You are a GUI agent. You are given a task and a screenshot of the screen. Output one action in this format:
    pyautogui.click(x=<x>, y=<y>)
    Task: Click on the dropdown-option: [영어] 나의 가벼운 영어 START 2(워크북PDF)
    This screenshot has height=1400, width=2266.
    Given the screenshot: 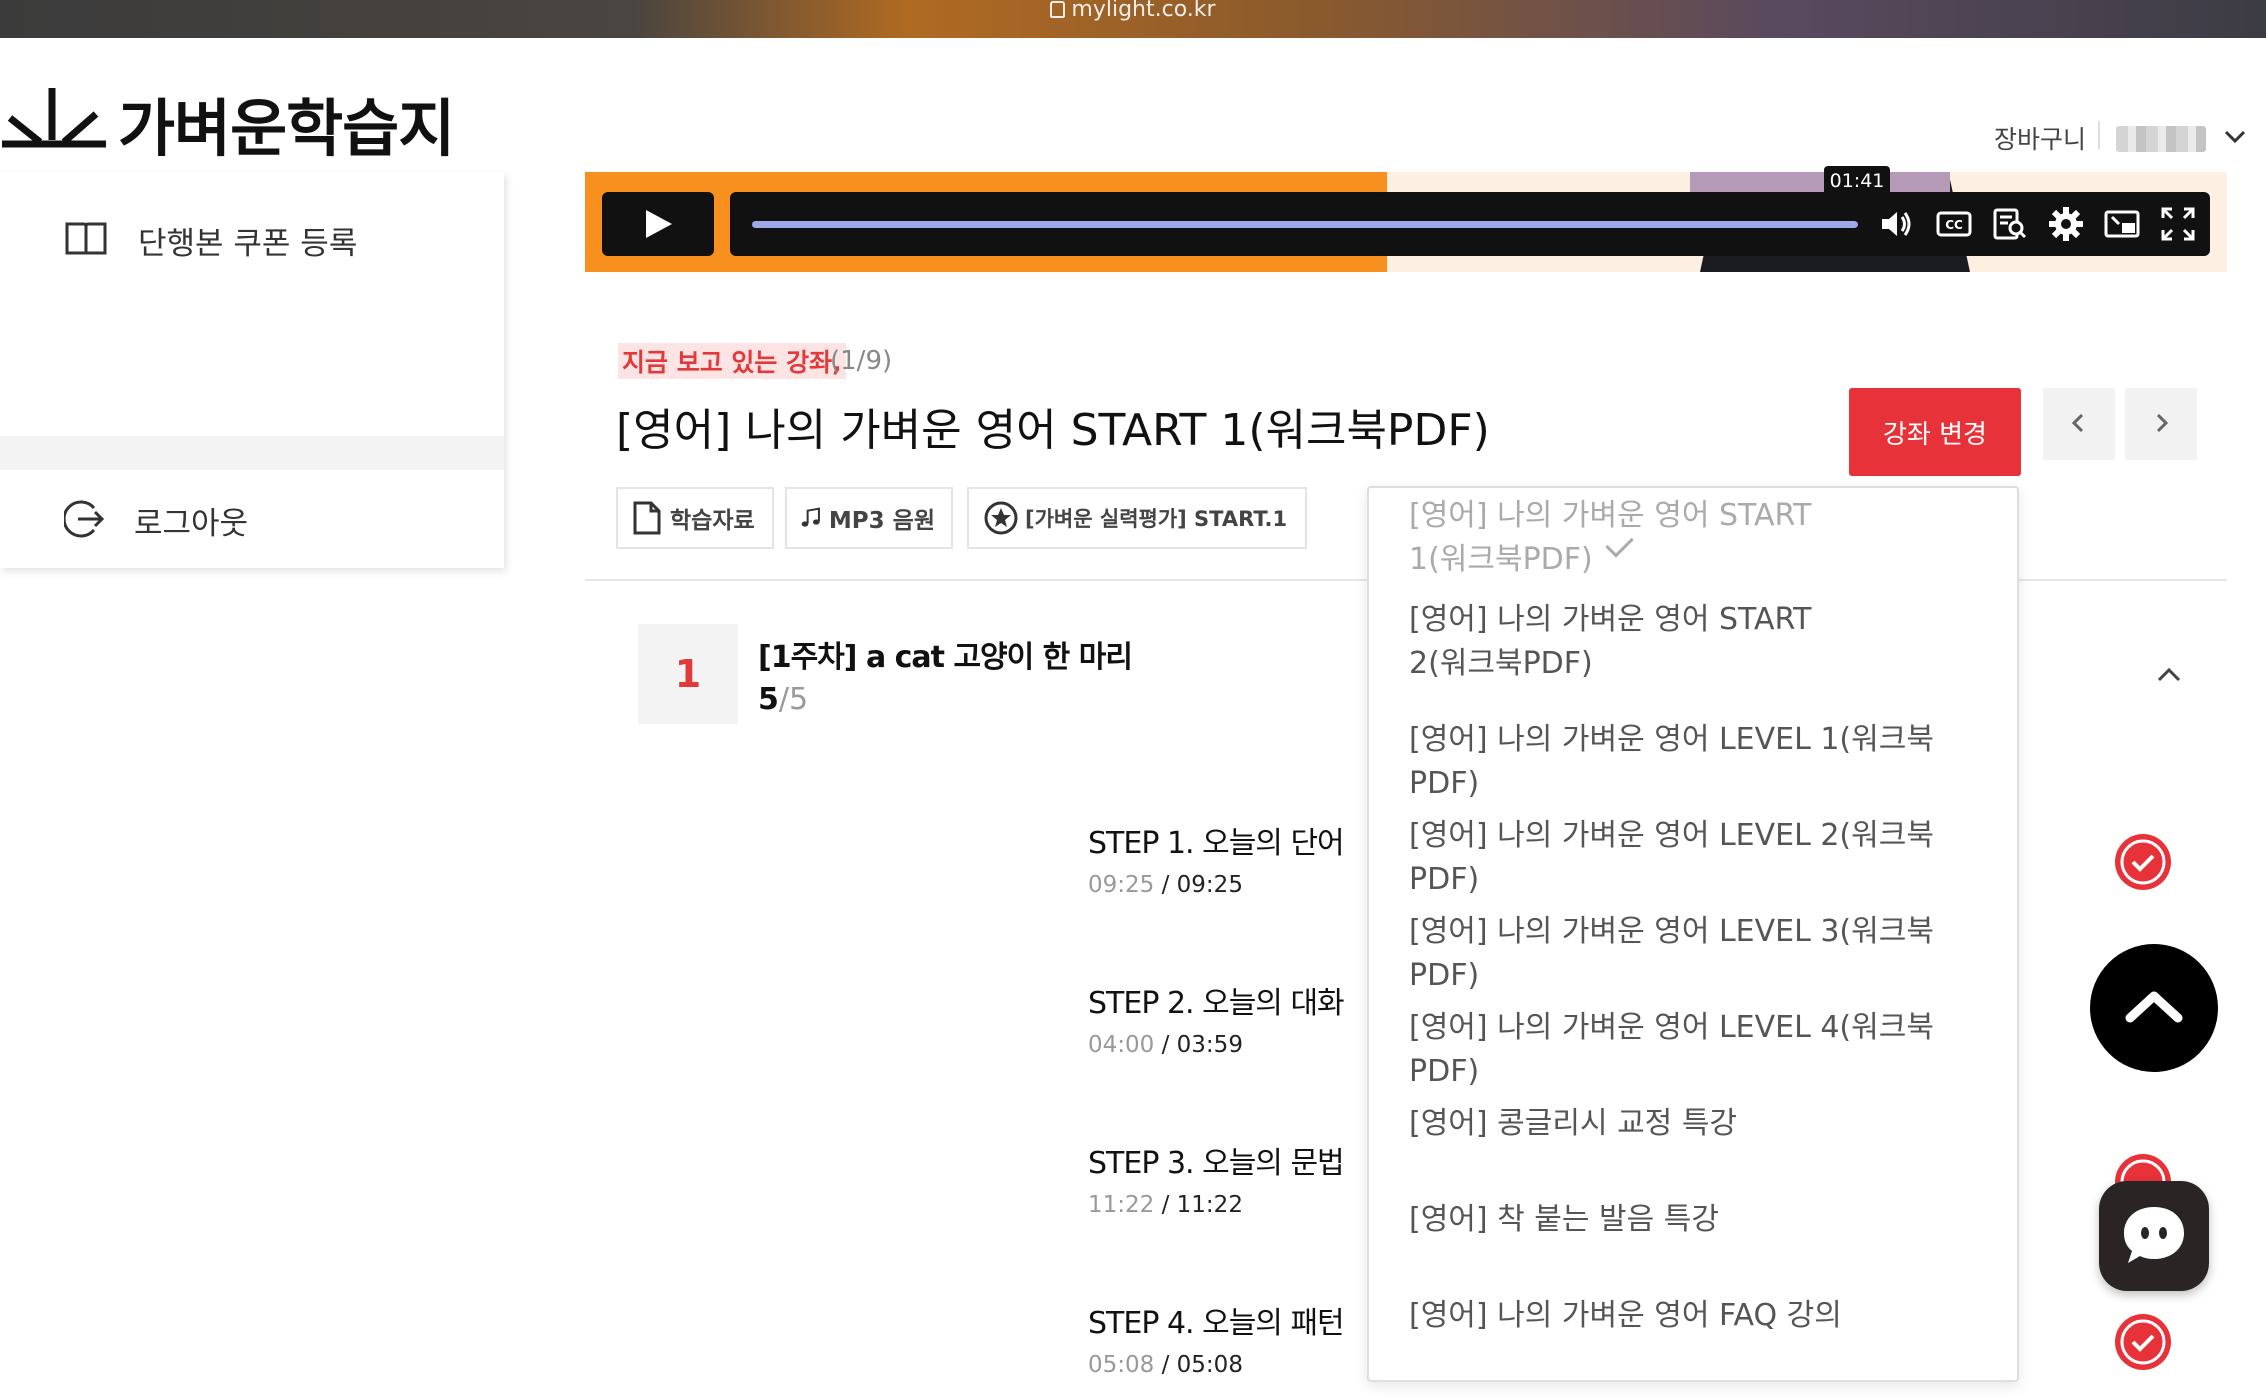 What is the action you would take?
    pyautogui.click(x=1704, y=642)
    